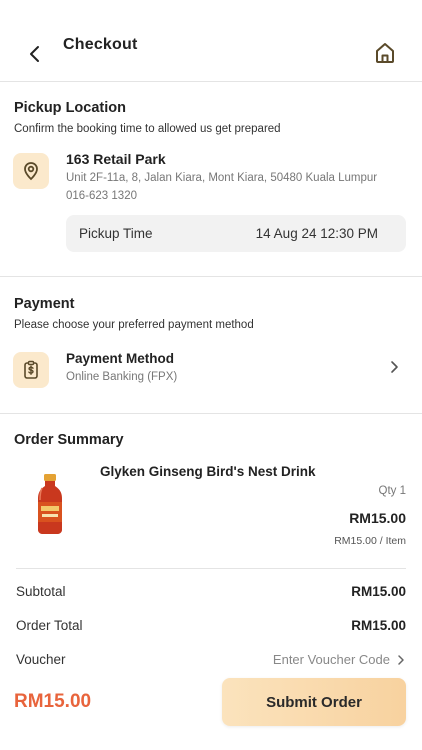  What do you see at coordinates (120, 358) in the screenshot?
I see `payment-method-label: Payment Method` at bounding box center [120, 358].